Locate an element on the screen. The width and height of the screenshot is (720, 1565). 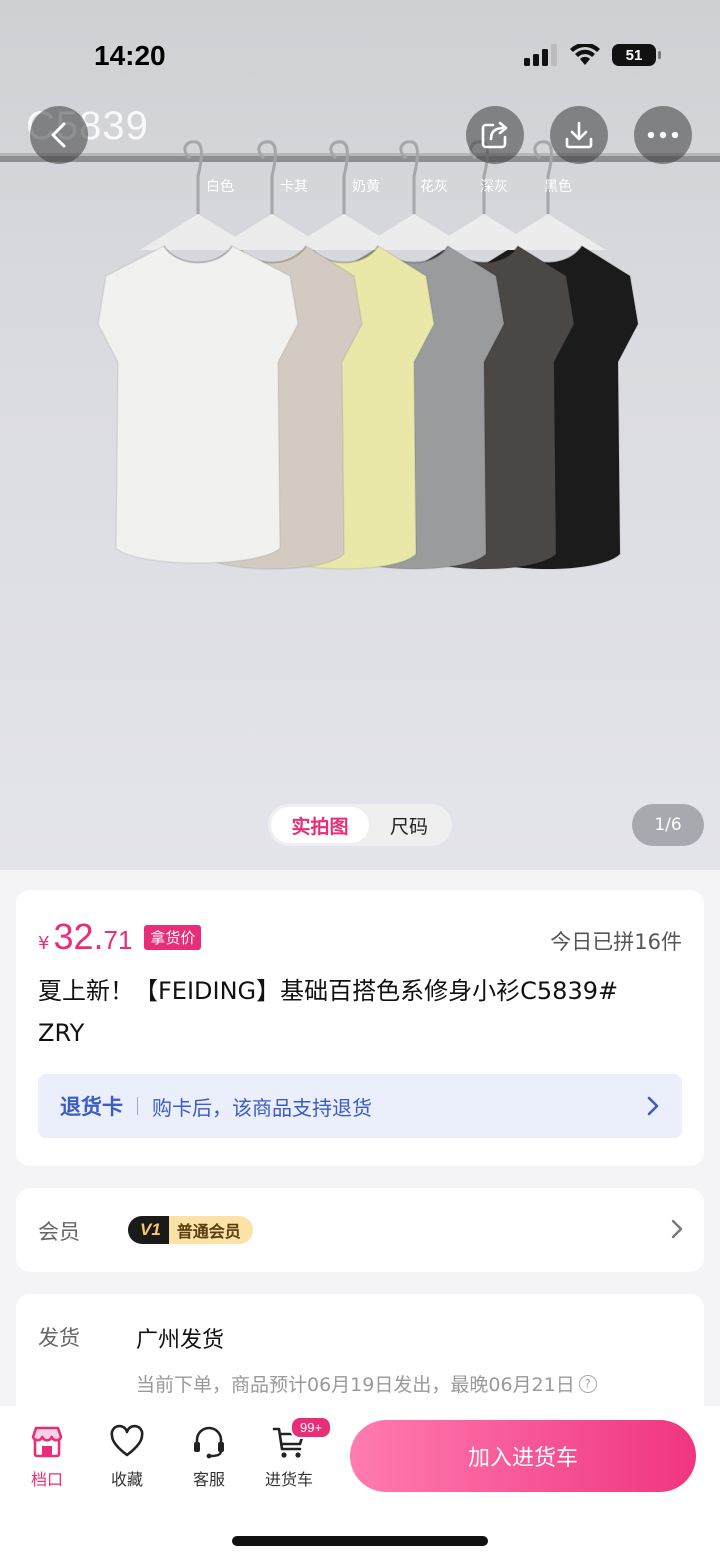
status-icons: 51 is located at coordinates (592, 55).